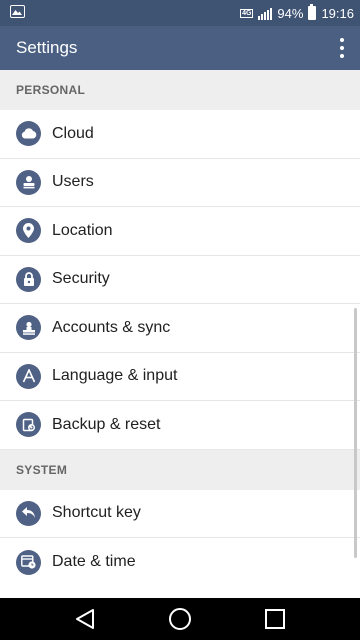 Image resolution: width=360 pixels, height=640 pixels. I want to click on settings-item-shortcut-key: Shortcut key, so click(180, 513).